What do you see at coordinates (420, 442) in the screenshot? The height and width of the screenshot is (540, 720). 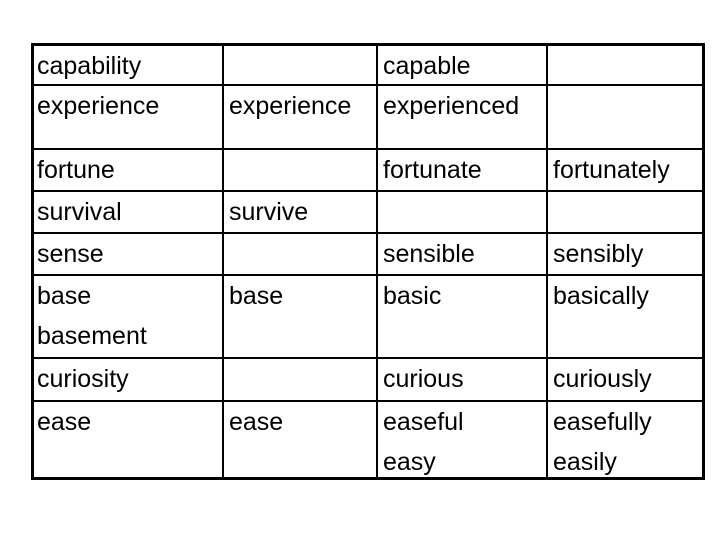 I see `table-cell-adjective: easeful easy` at bounding box center [420, 442].